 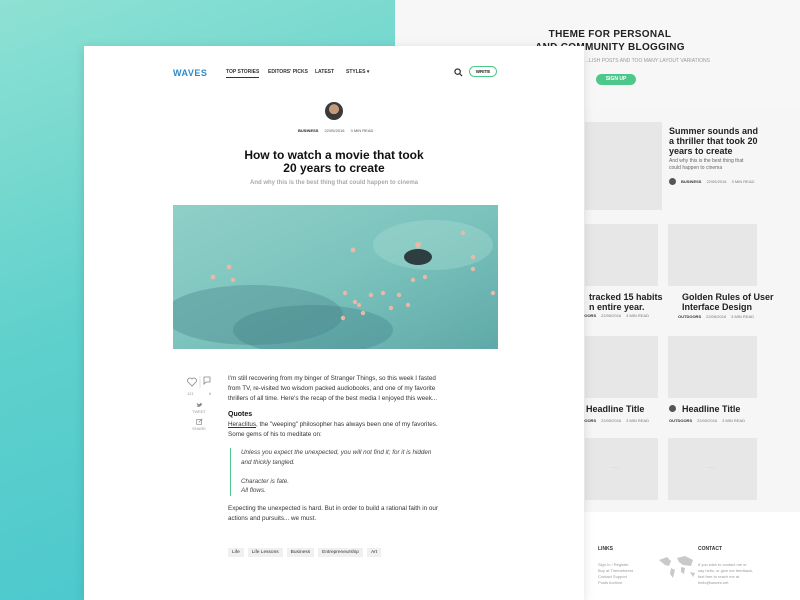 What do you see at coordinates (623, 166) in the screenshot?
I see `featured-image` at bounding box center [623, 166].